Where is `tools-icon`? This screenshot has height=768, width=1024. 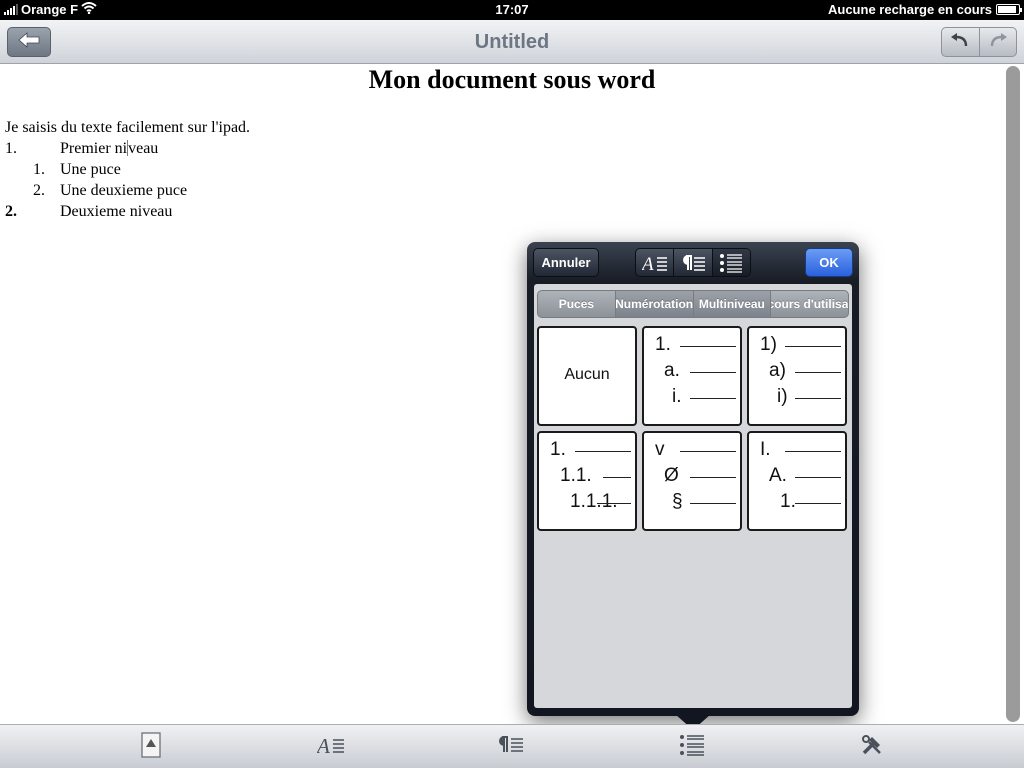
tools-icon is located at coordinates (872, 747).